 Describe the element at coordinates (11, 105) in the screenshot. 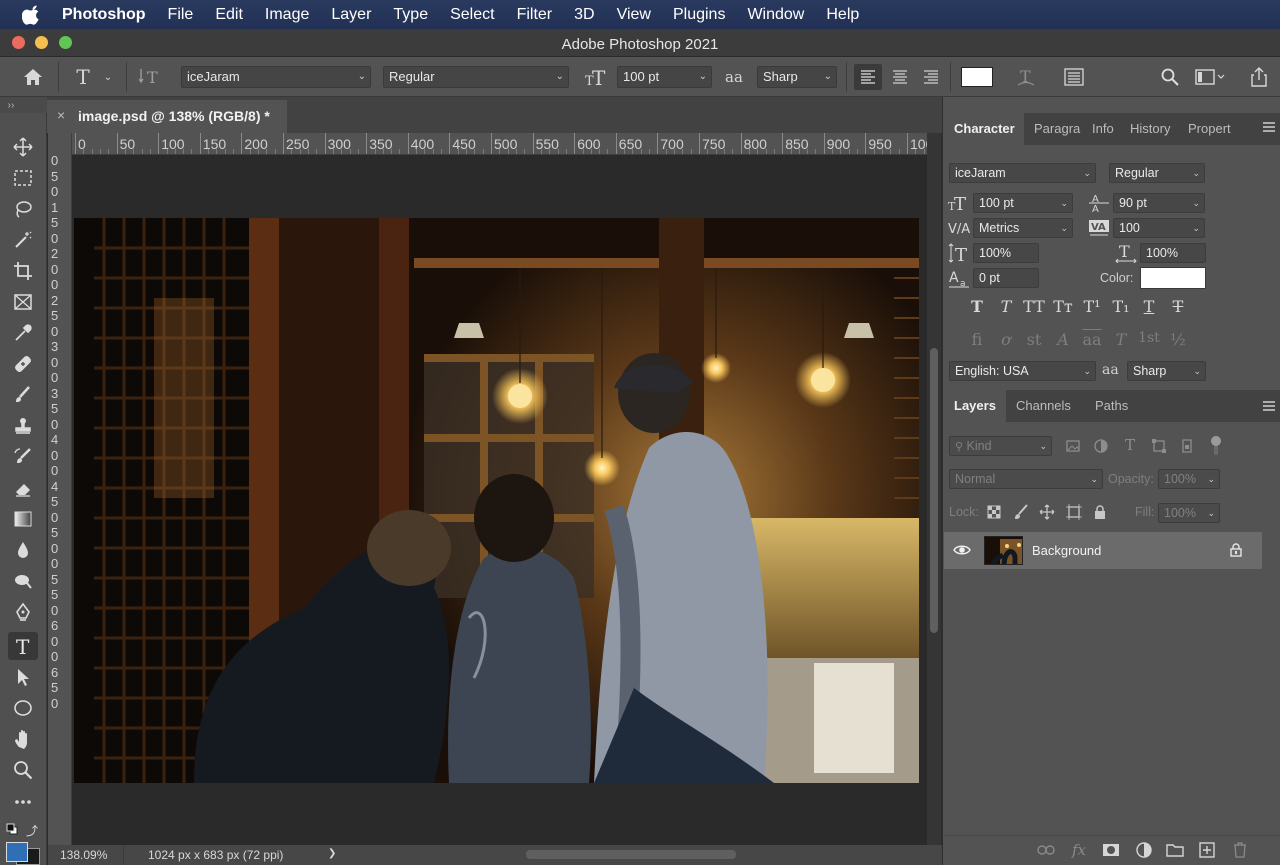

I see `expand-toolbar-icon: ››` at that location.